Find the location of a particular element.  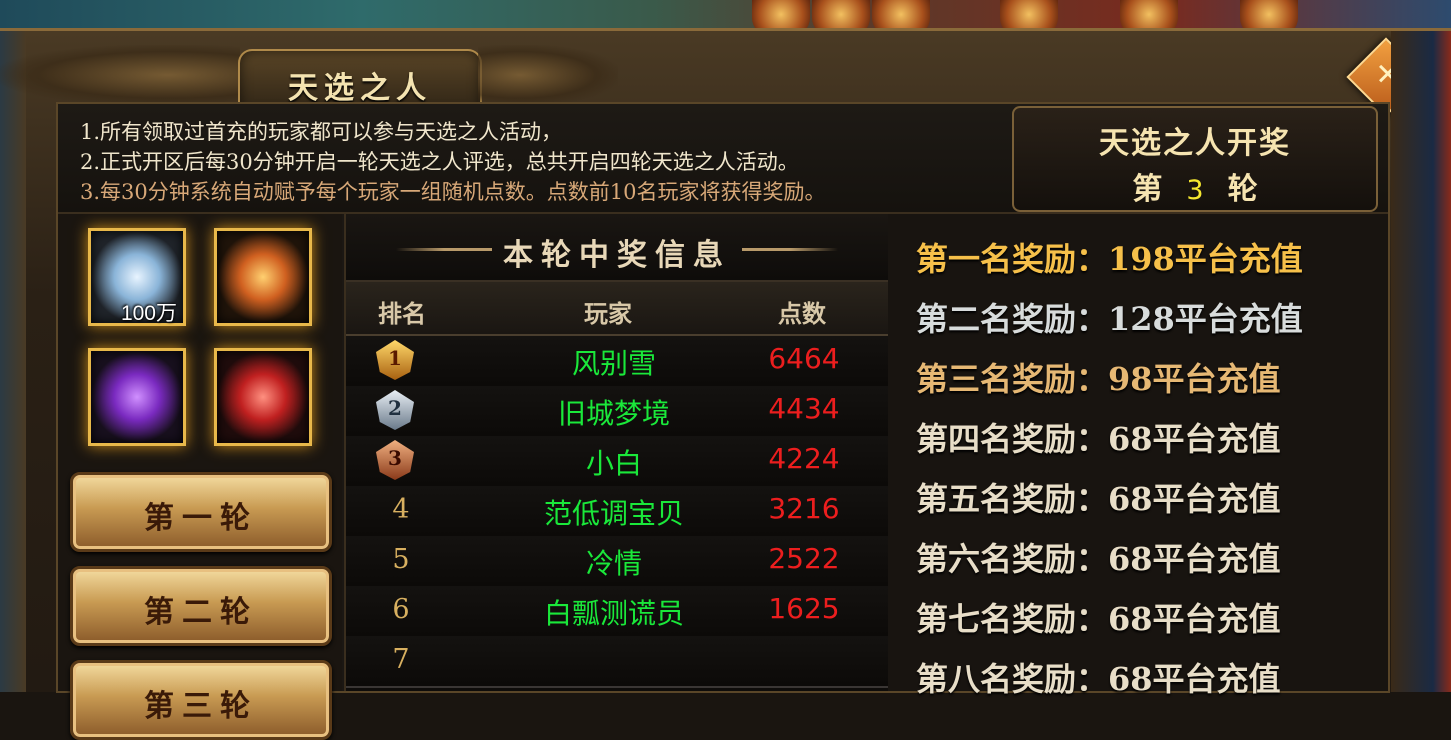

table-row: 3 小白 4224 is located at coordinates (617, 462).